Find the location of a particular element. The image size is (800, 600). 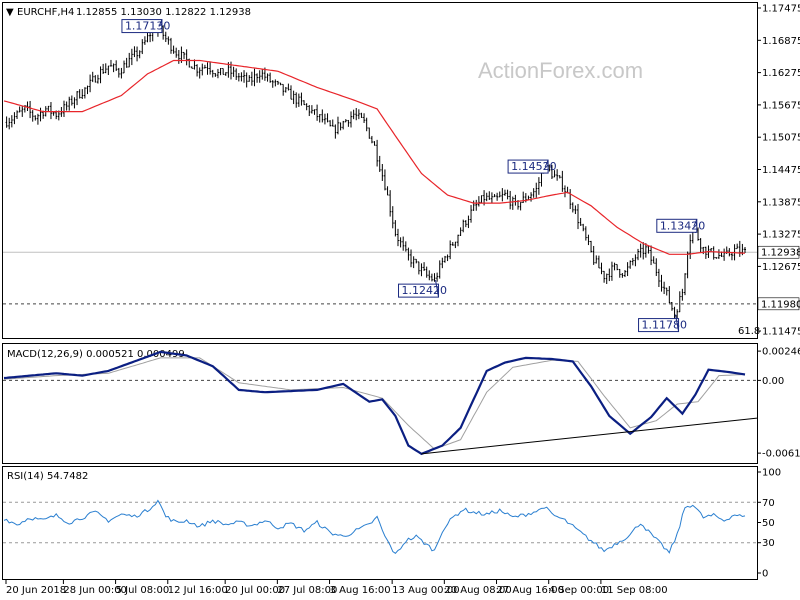

y-tick-label: 1.13275 is located at coordinates (781, 235).